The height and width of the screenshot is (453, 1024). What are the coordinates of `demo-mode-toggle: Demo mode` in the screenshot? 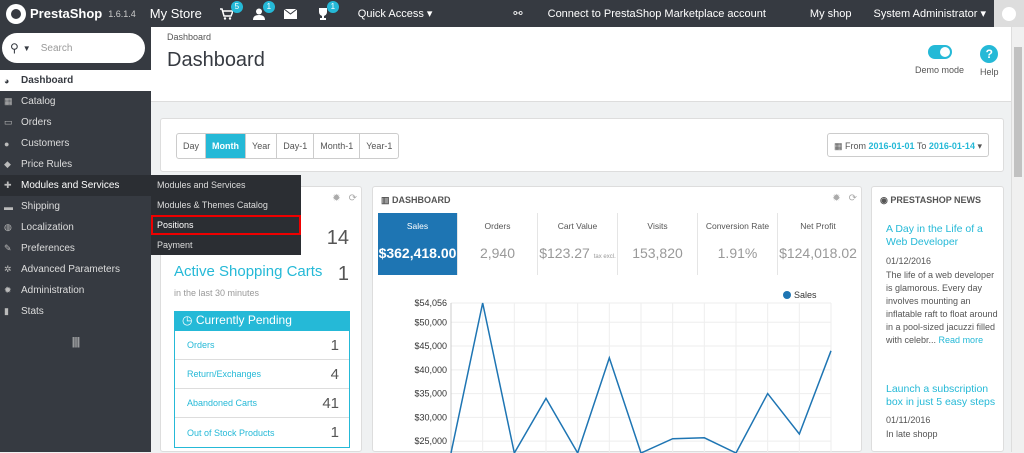 It's located at (939, 60).